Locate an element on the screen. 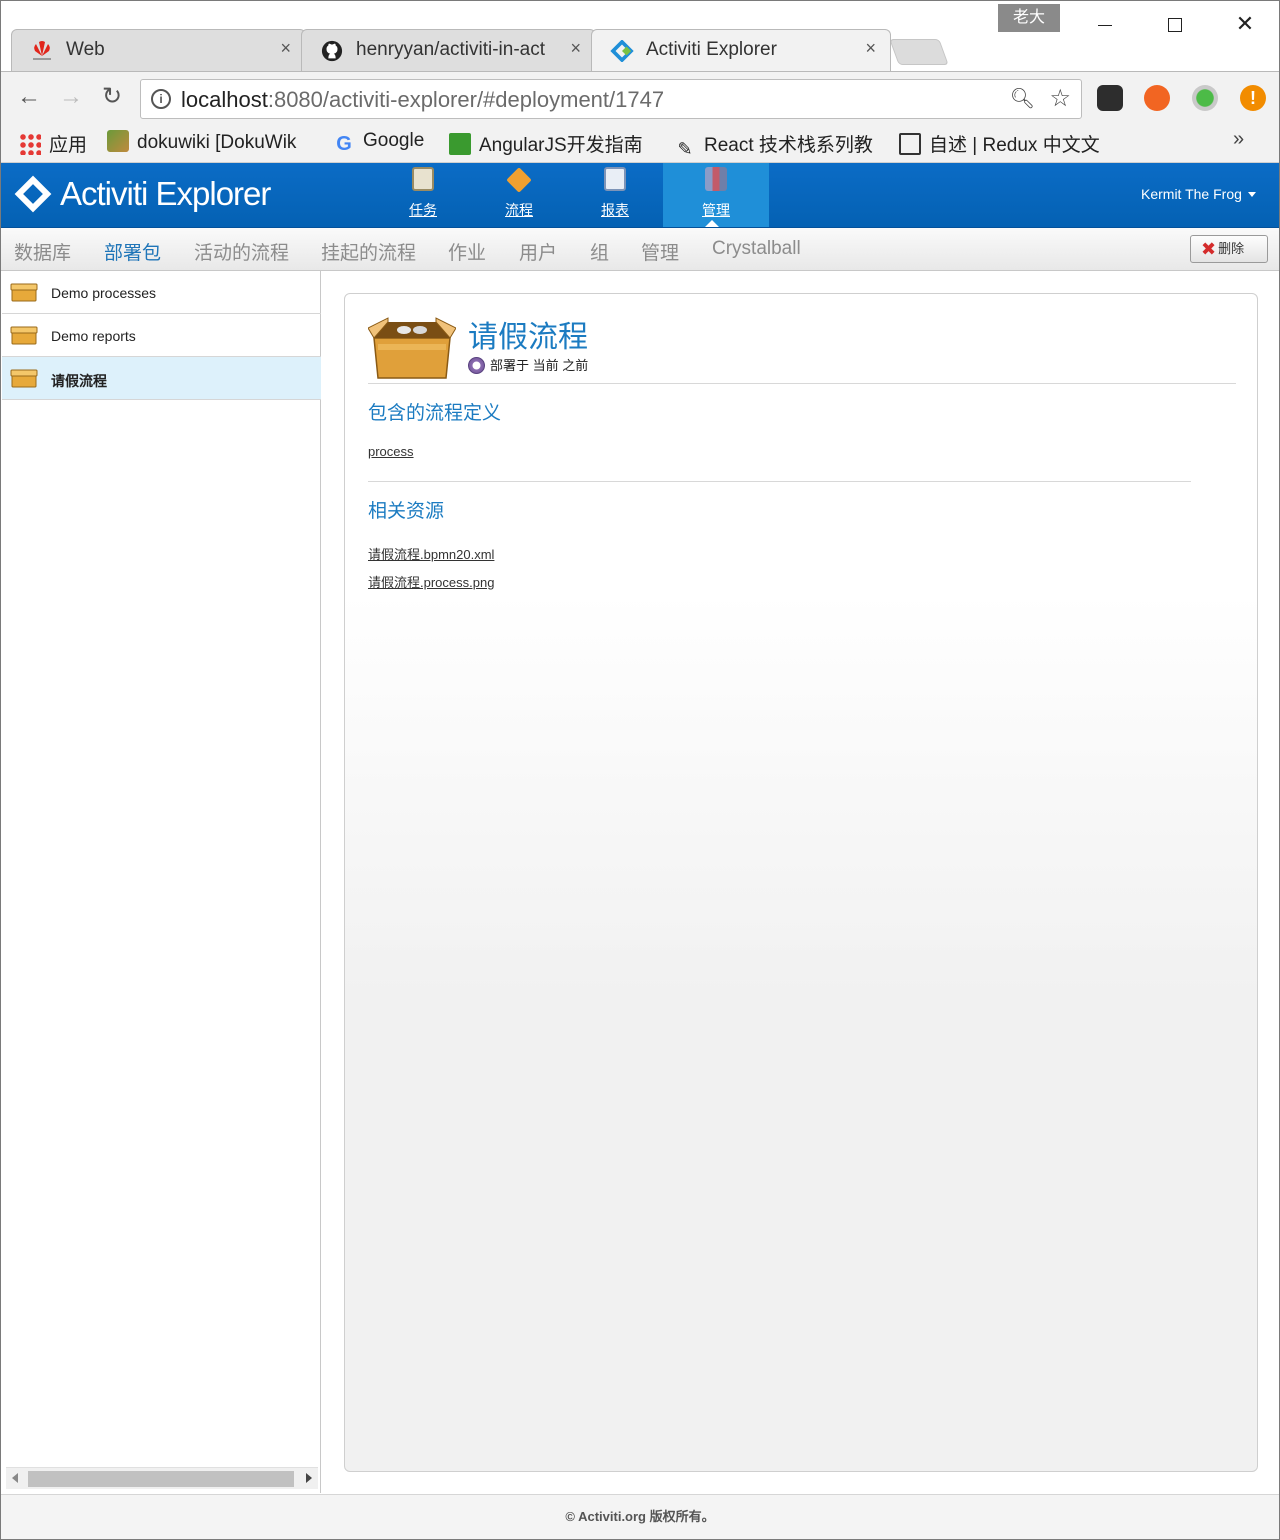  list-item: Demo processes is located at coordinates (161, 292).